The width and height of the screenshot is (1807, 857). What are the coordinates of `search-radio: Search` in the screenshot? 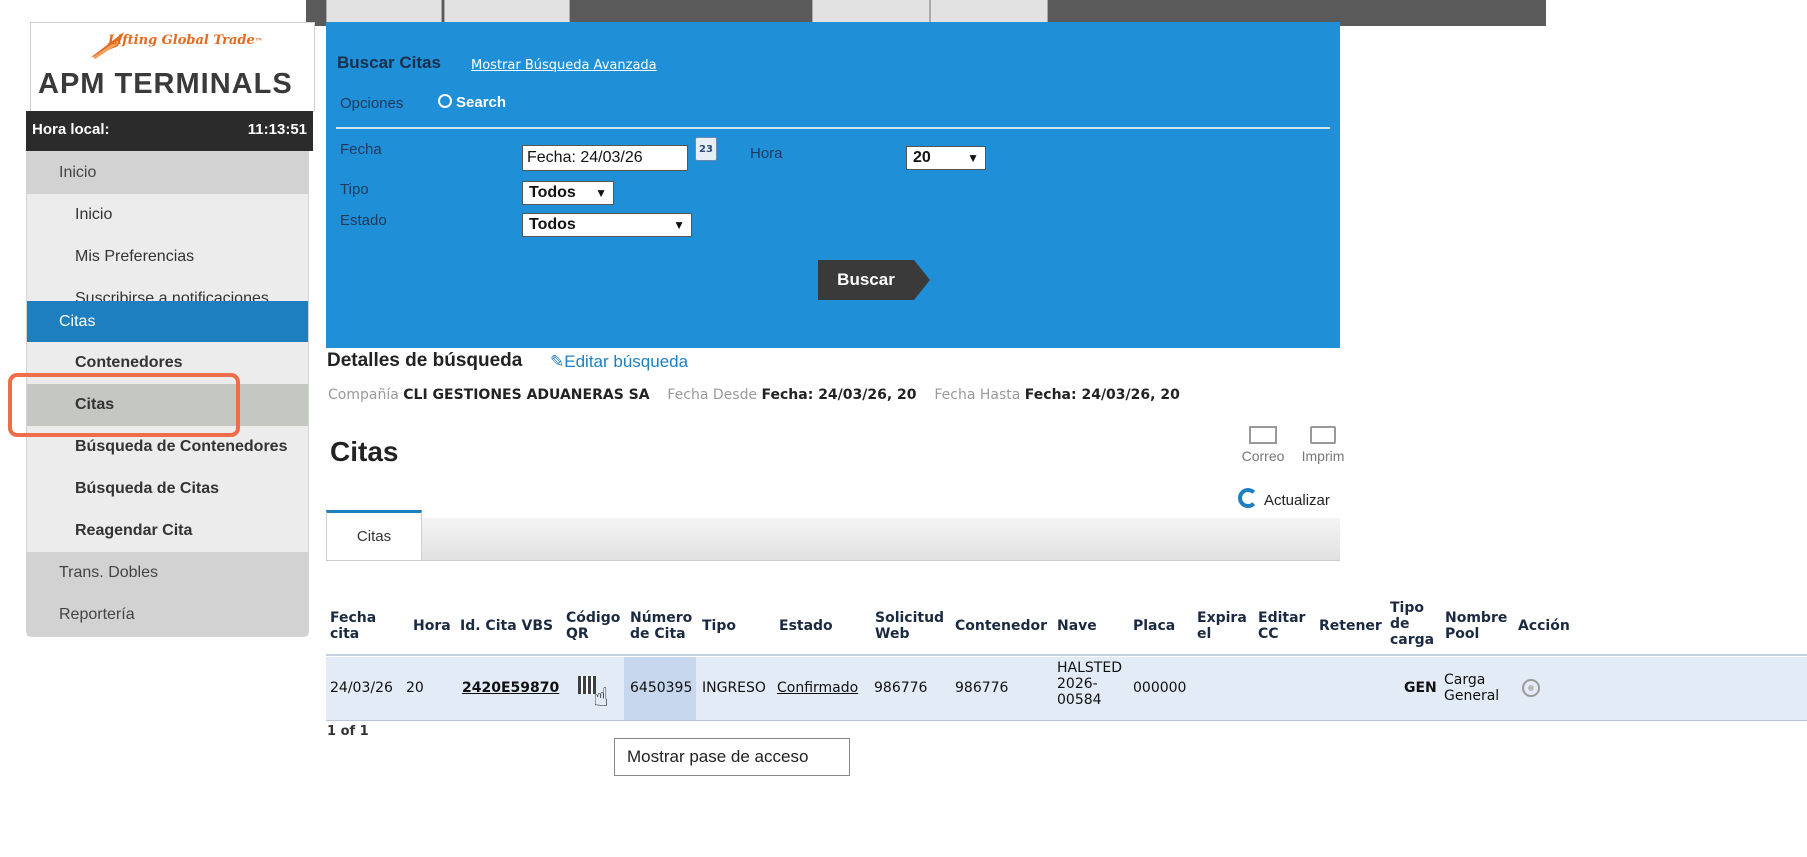 It's located at (472, 102).